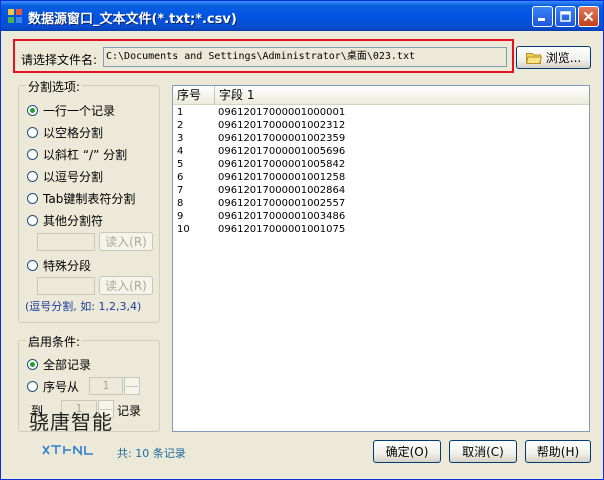 The height and width of the screenshot is (480, 604). I want to click on radio-comma-split: 以逗号分割, so click(65, 176).